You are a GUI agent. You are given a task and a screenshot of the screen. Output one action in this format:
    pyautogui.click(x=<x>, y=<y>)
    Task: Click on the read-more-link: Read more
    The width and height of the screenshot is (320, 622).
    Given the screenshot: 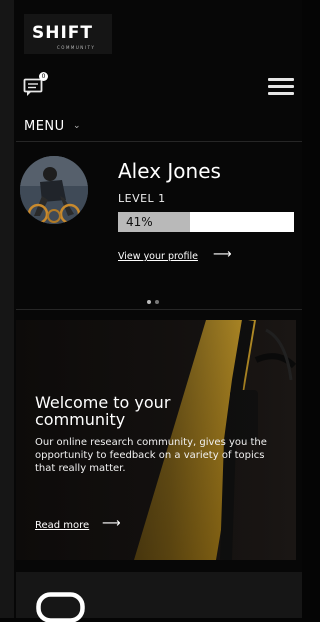 What is the action you would take?
    pyautogui.click(x=62, y=525)
    